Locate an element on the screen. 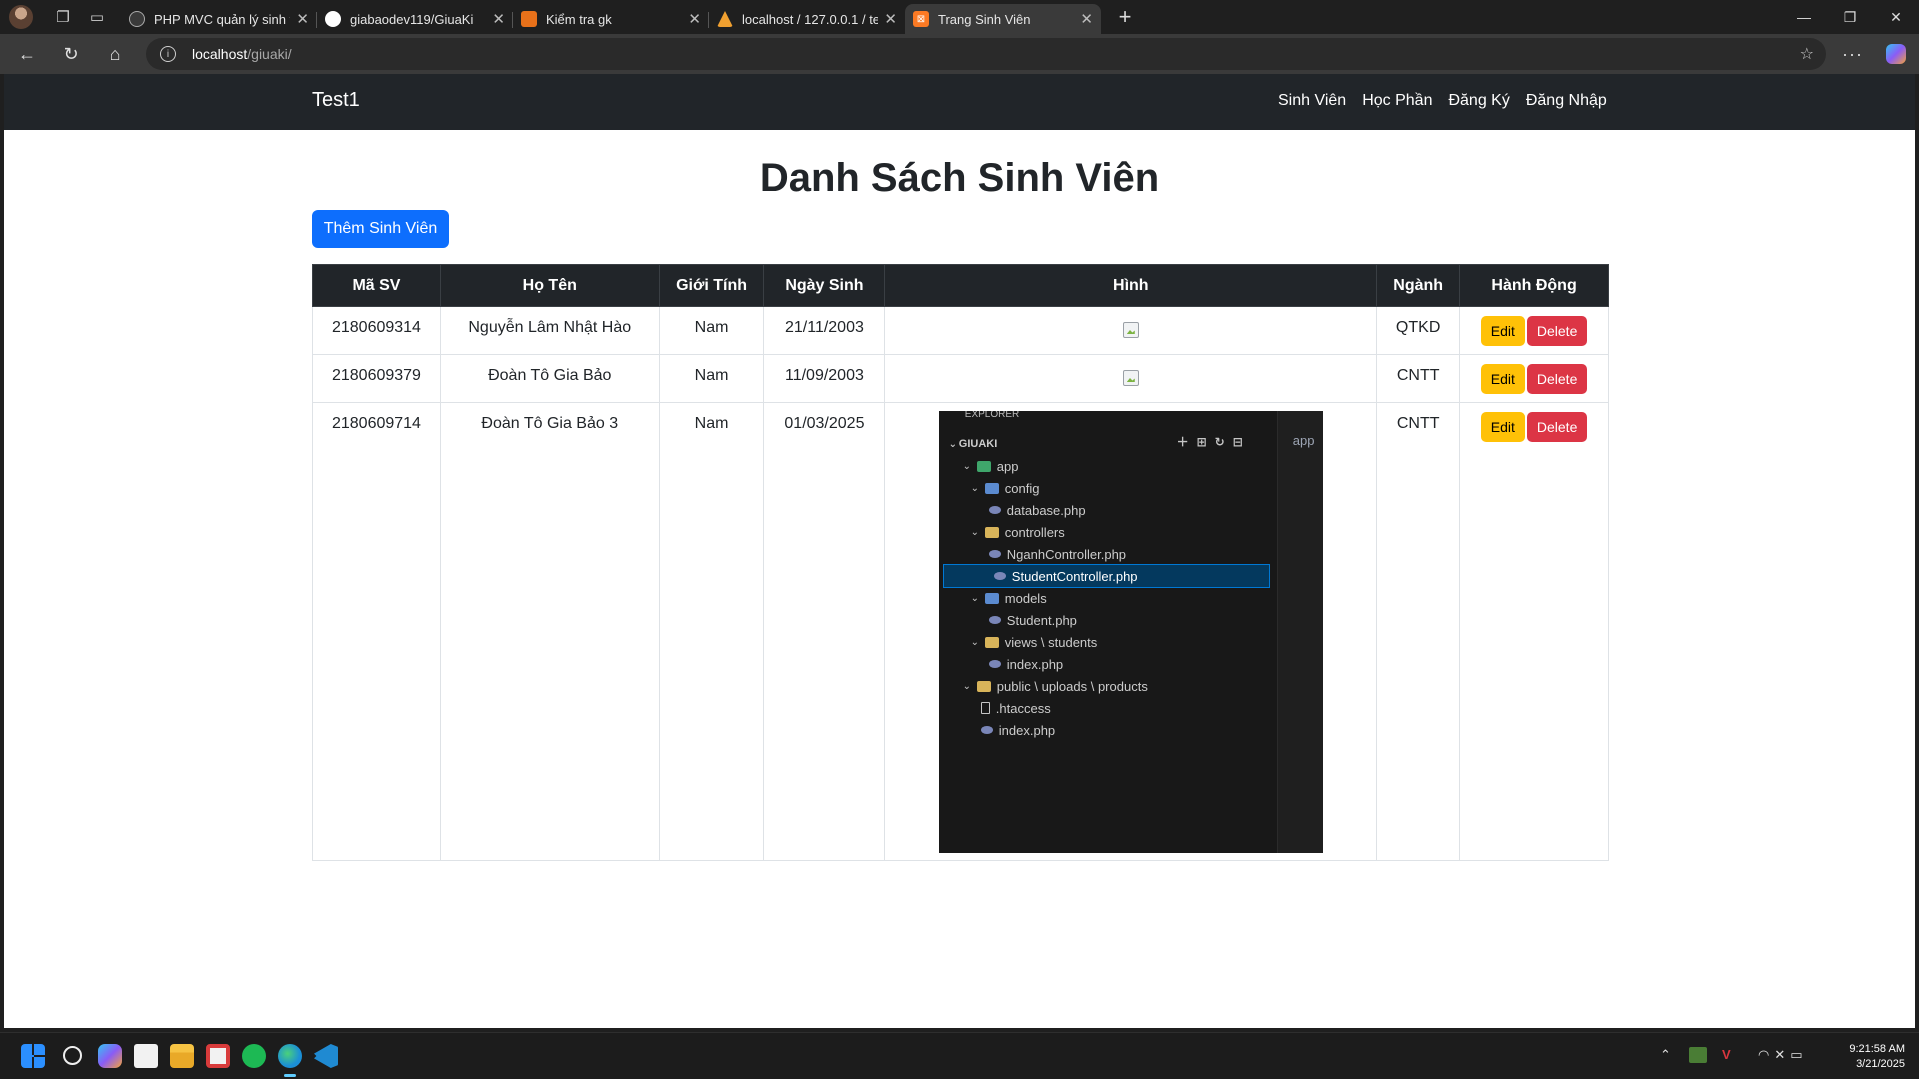 This screenshot has height=1079, width=1919. column-header: Hành Động is located at coordinates (1534, 285).